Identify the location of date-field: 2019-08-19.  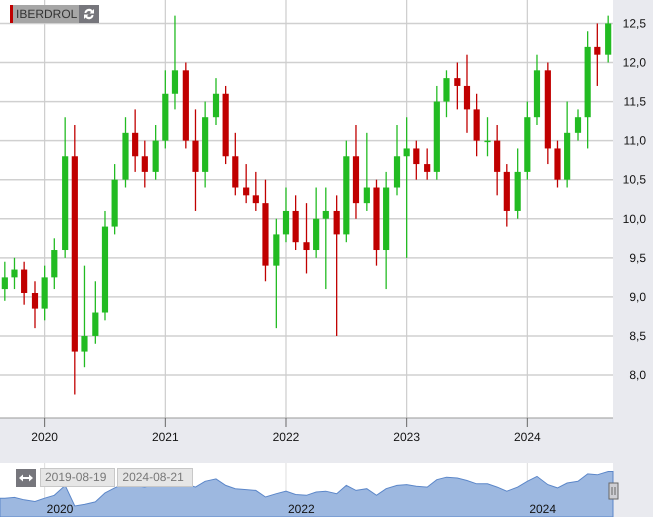
(78, 477).